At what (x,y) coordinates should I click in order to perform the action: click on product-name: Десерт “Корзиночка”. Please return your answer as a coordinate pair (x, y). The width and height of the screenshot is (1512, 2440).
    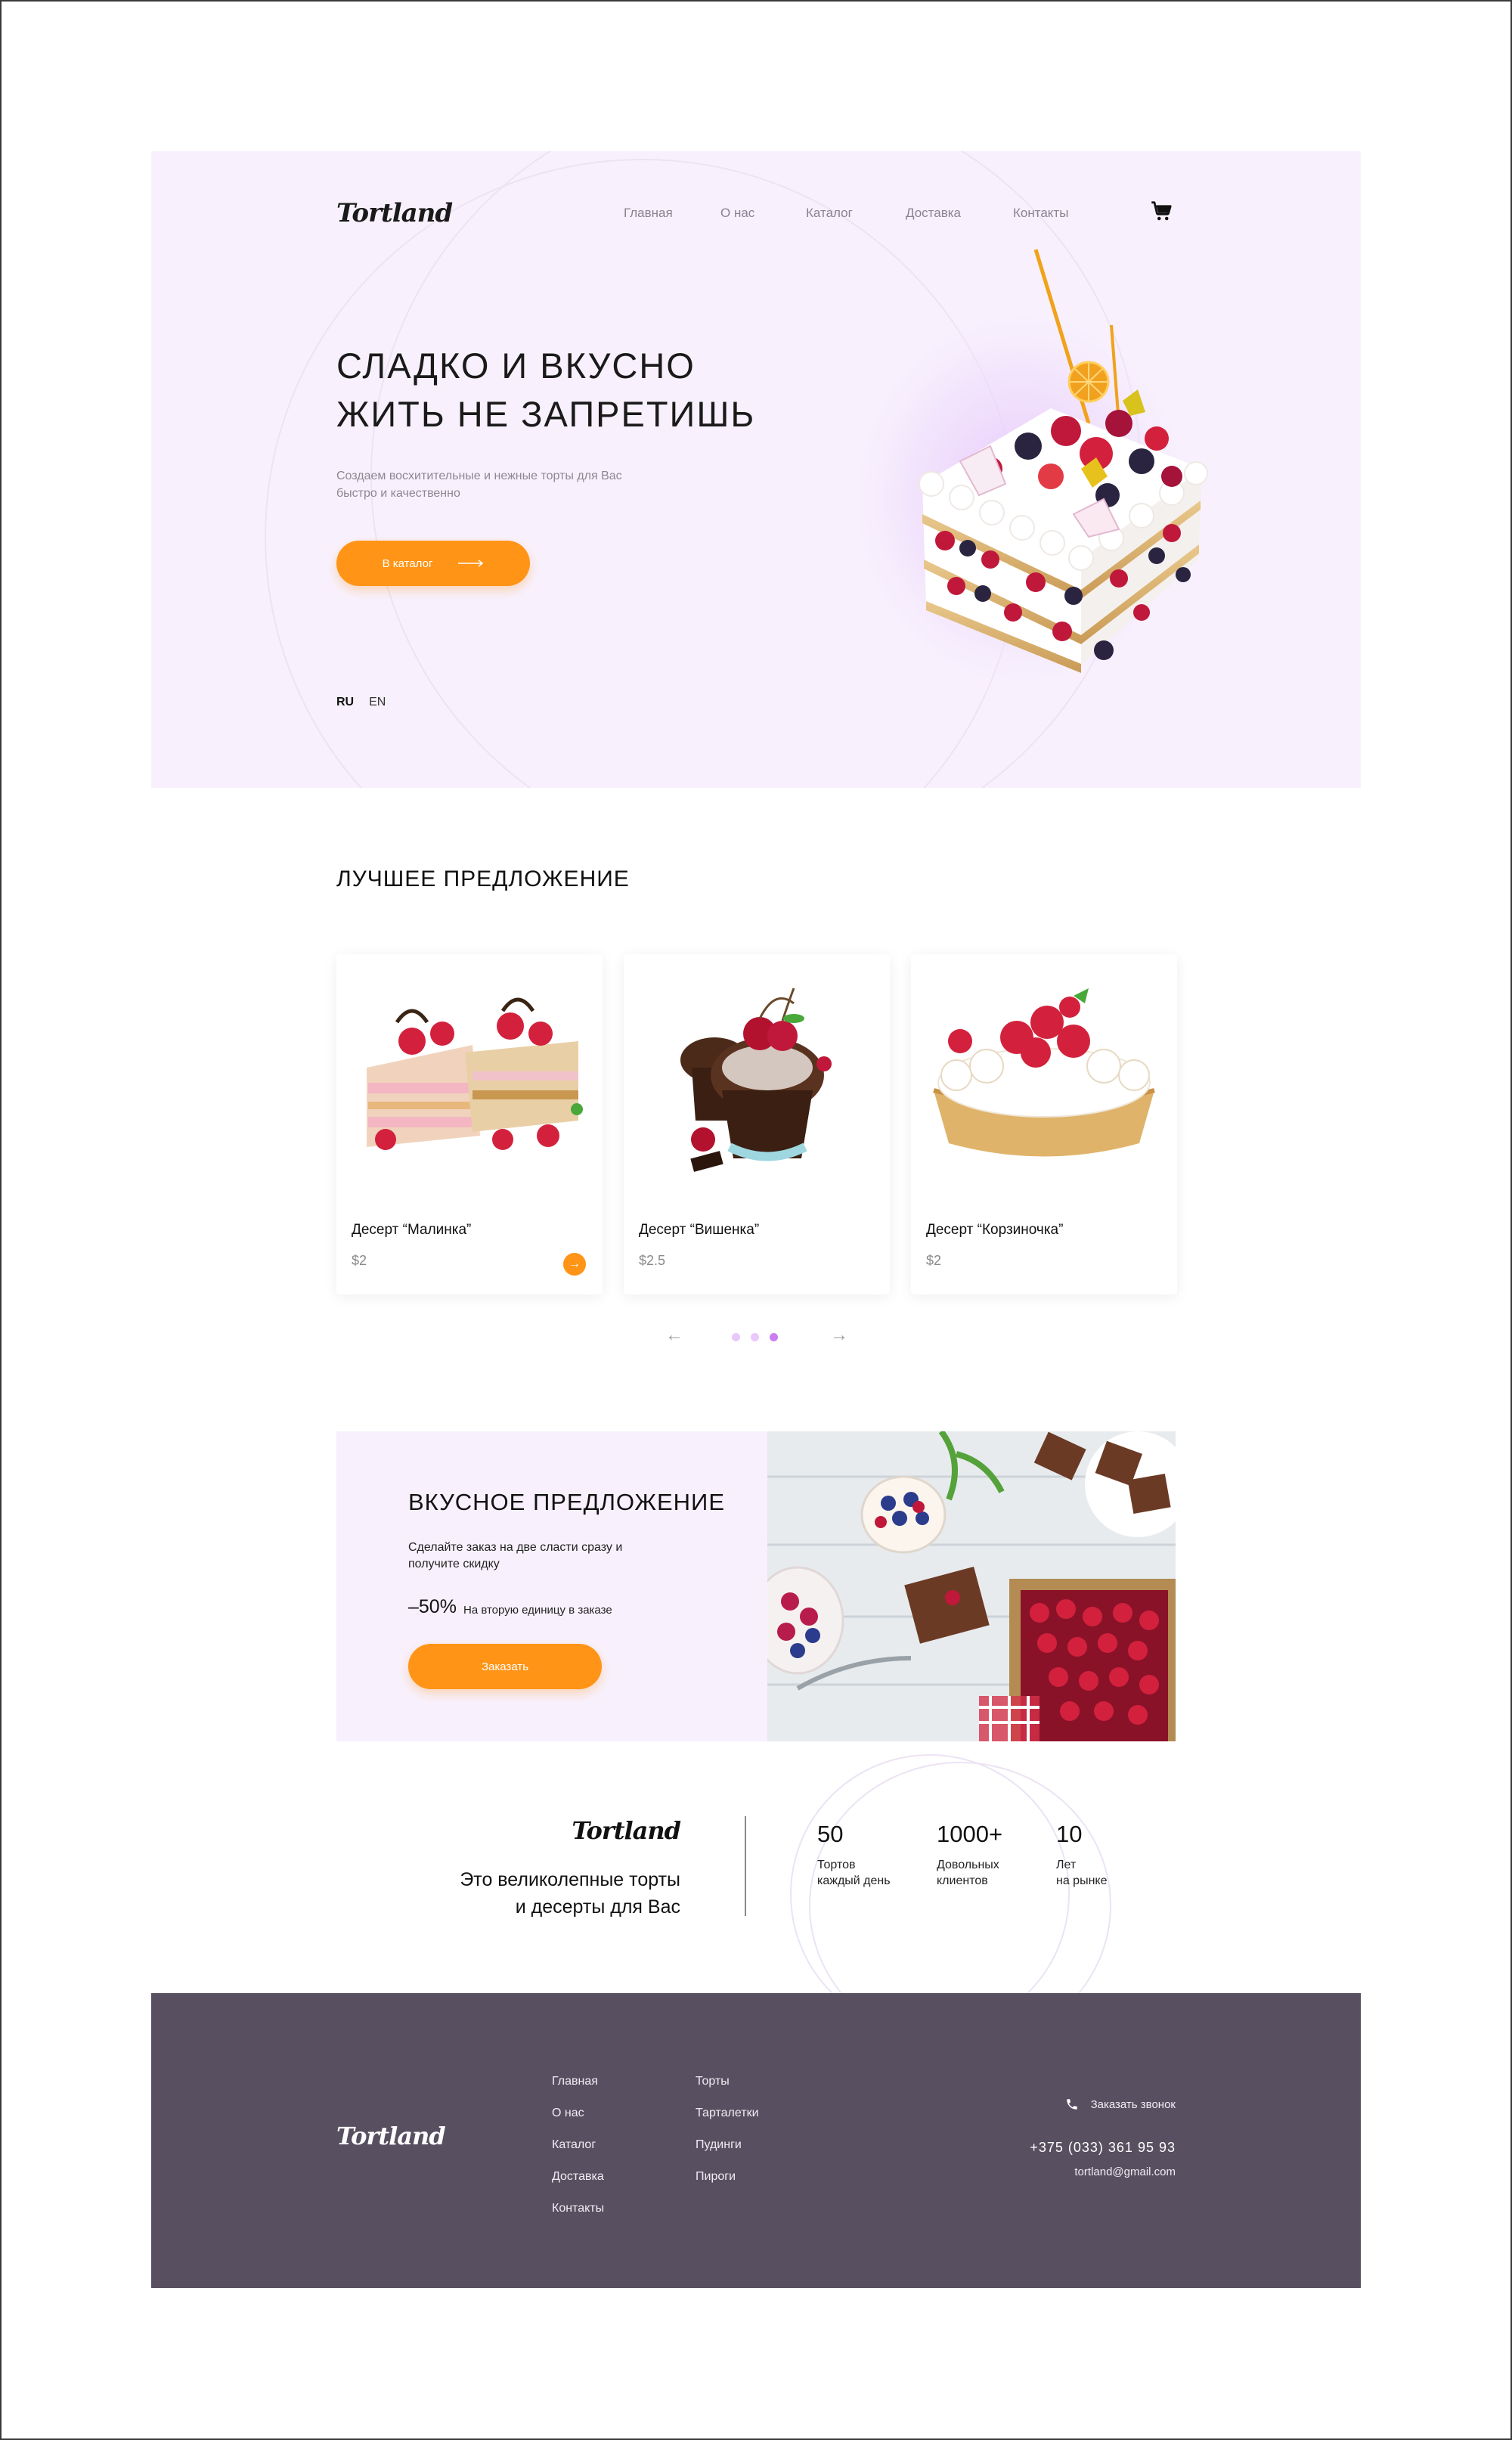
    Looking at the image, I should click on (995, 1230).